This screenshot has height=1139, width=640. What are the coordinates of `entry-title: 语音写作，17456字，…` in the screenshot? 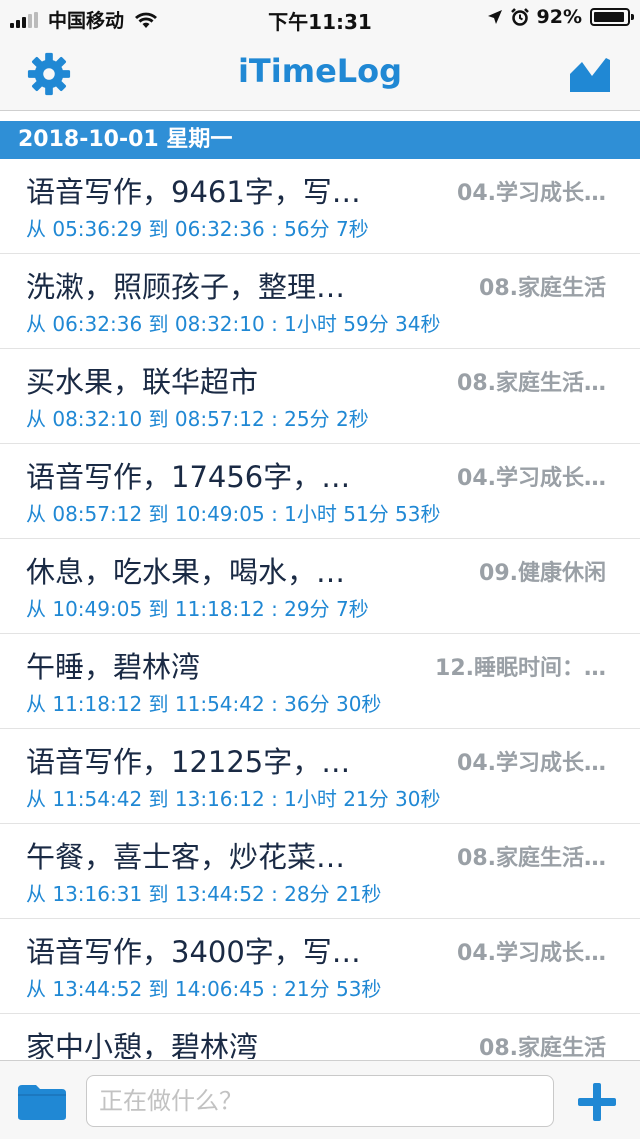 It's located at (188, 477).